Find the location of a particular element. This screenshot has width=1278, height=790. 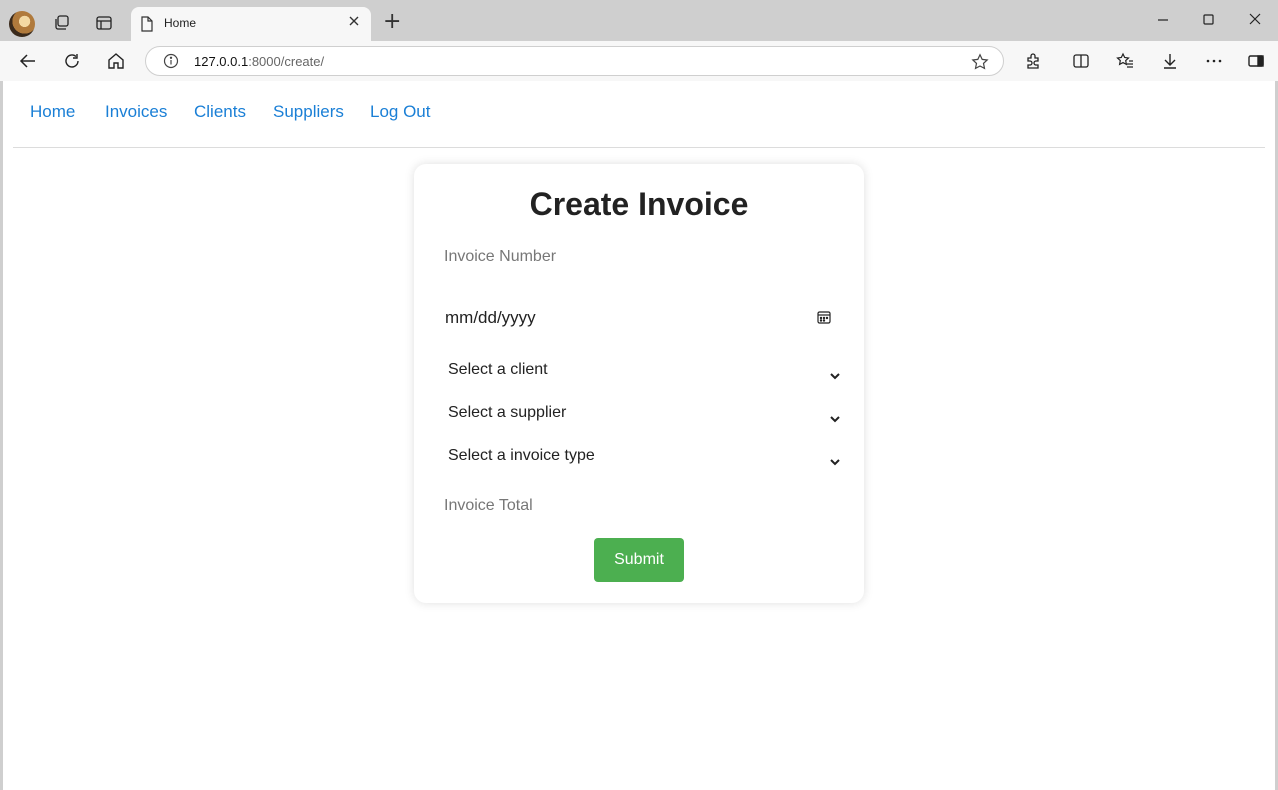

info-icon is located at coordinates (171, 63).